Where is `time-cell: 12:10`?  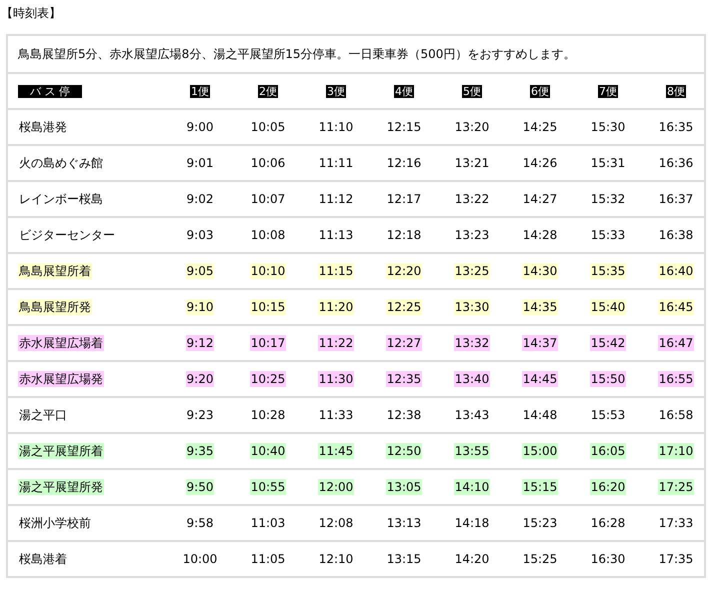 time-cell: 12:10 is located at coordinates (336, 559).